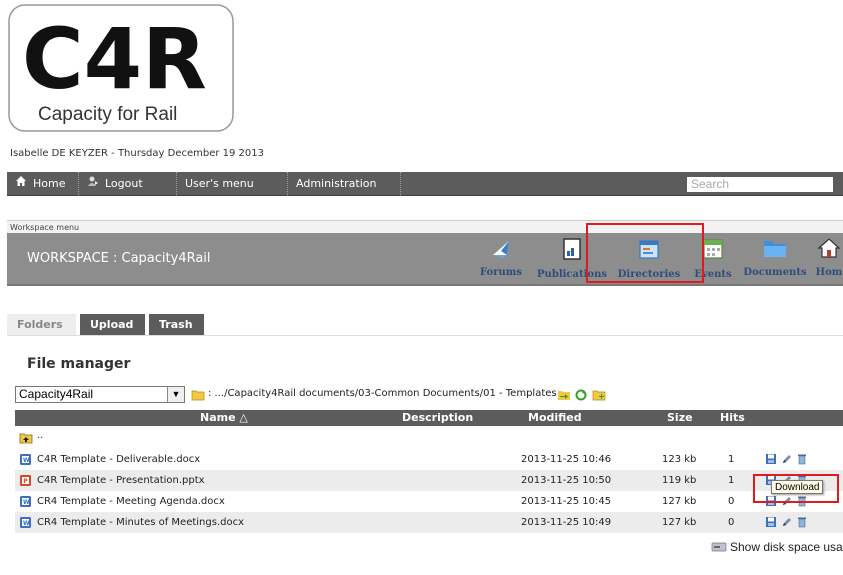 This screenshot has width=843, height=575. I want to click on directories-highlight-box, so click(645, 253).